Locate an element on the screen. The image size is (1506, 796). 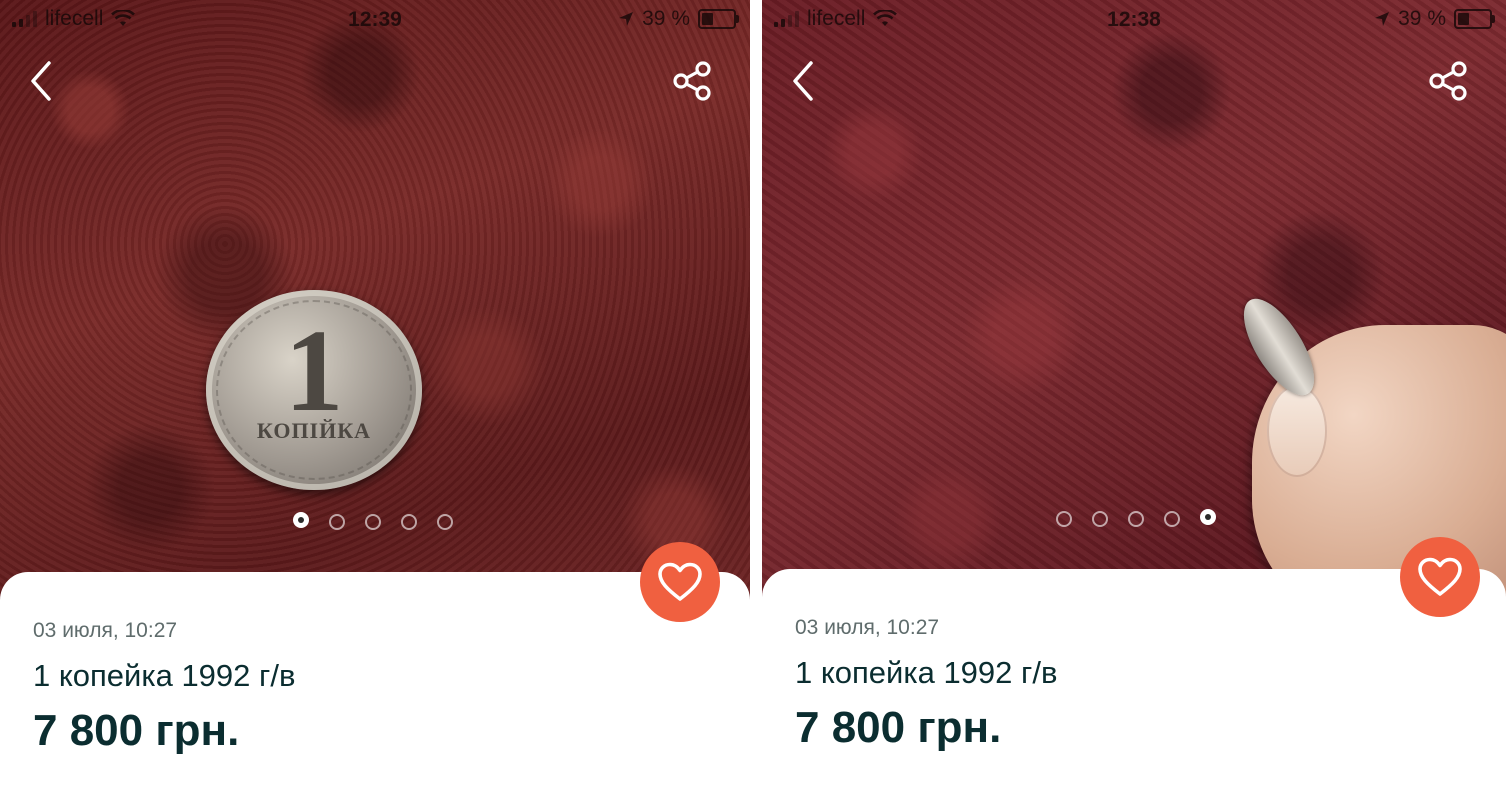
thumb-image is located at coordinates (1297, 431).